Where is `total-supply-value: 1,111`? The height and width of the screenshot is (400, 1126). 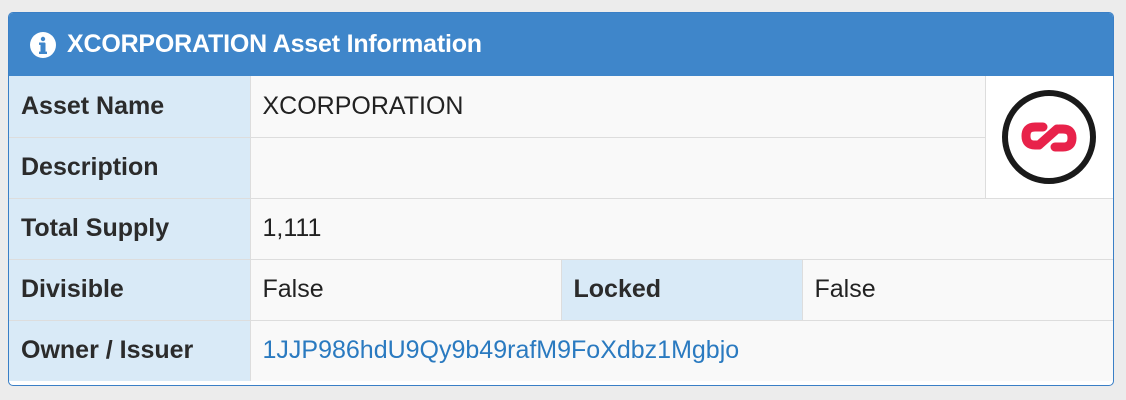 total-supply-value: 1,111 is located at coordinates (681, 228).